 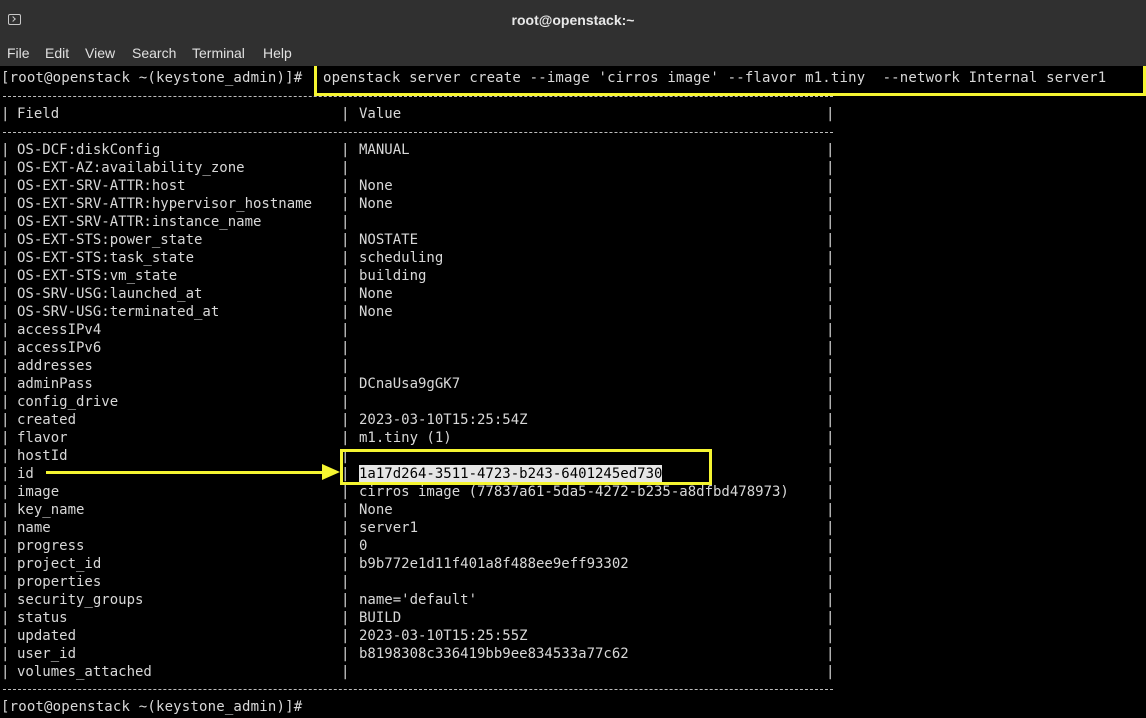 What do you see at coordinates (59, 564) in the screenshot?
I see `row-field: project_id` at bounding box center [59, 564].